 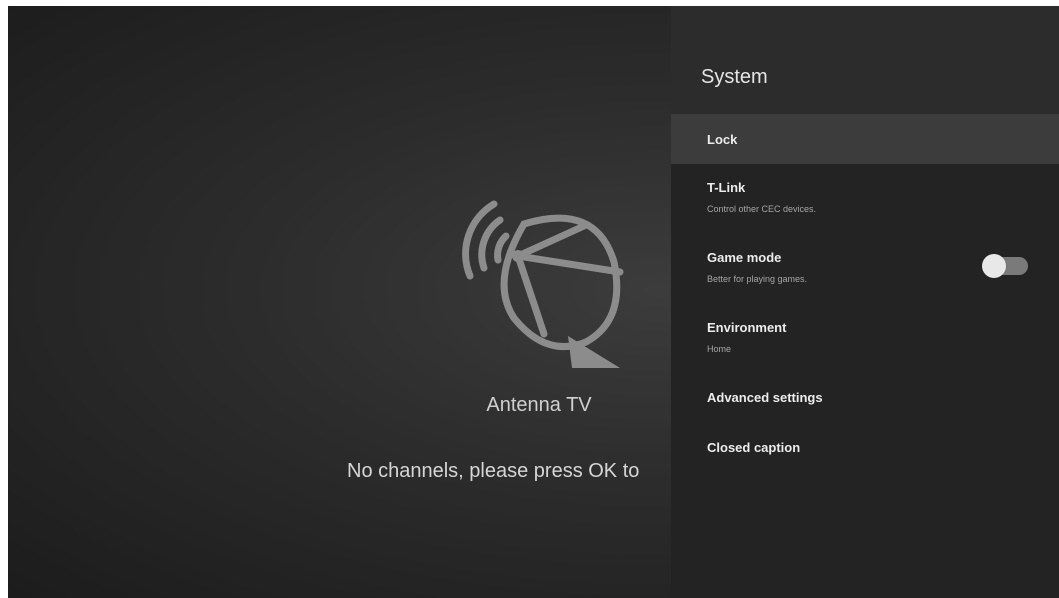 I want to click on source-title: Antenna TV, so click(x=539, y=405).